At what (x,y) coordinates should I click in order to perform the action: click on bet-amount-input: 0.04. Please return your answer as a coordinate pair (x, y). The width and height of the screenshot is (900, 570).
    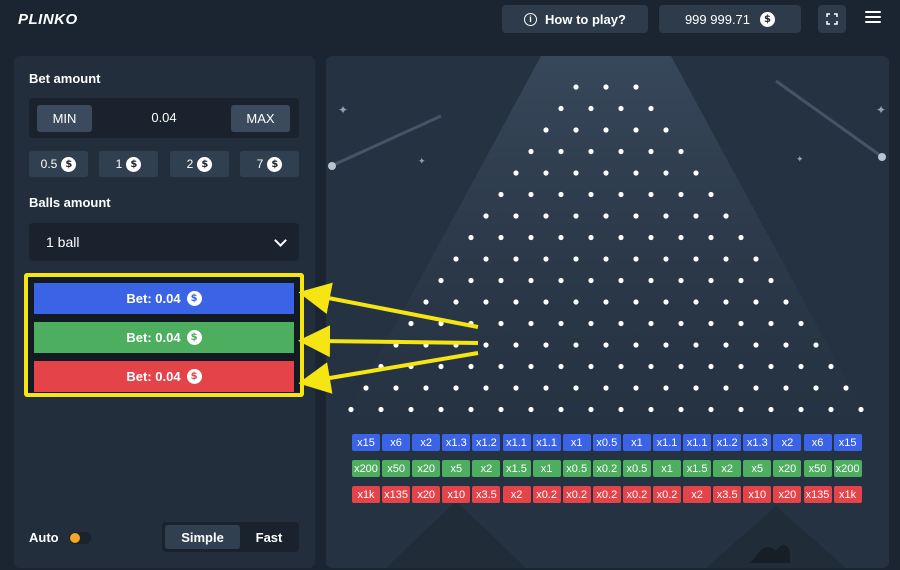
    Looking at the image, I should click on (164, 117).